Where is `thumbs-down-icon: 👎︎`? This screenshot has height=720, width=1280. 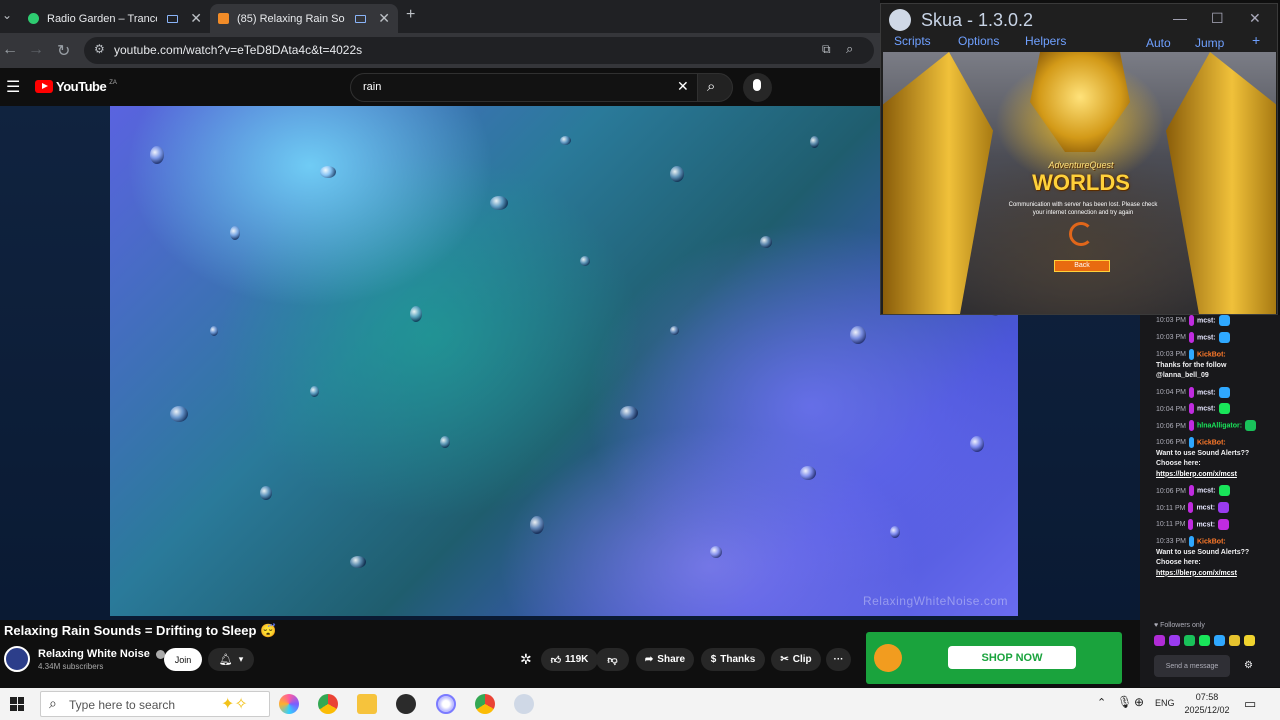
thumbs-down-icon: 👎︎ is located at coordinates (612, 660).